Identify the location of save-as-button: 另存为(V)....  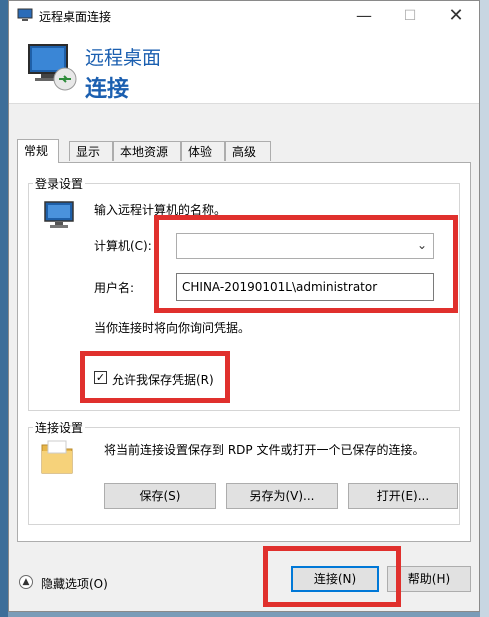
(282, 496).